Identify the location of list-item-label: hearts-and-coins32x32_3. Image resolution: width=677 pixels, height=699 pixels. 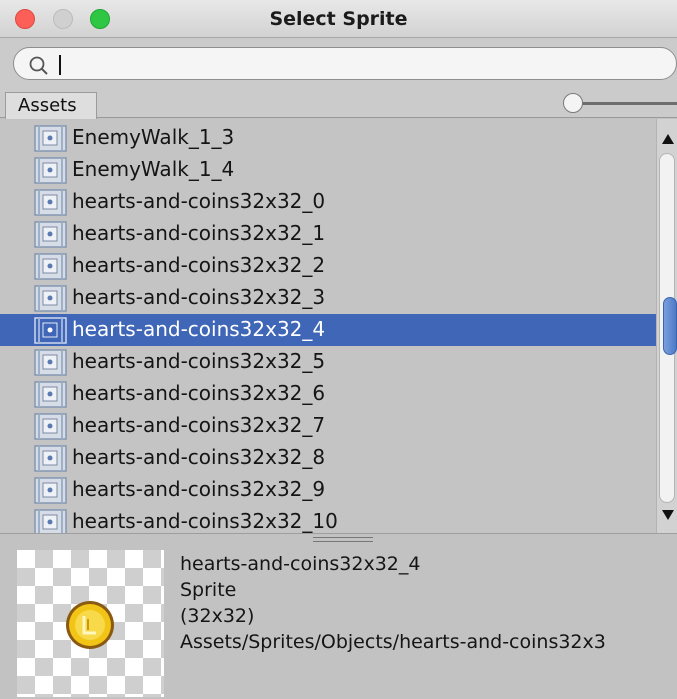
(199, 297).